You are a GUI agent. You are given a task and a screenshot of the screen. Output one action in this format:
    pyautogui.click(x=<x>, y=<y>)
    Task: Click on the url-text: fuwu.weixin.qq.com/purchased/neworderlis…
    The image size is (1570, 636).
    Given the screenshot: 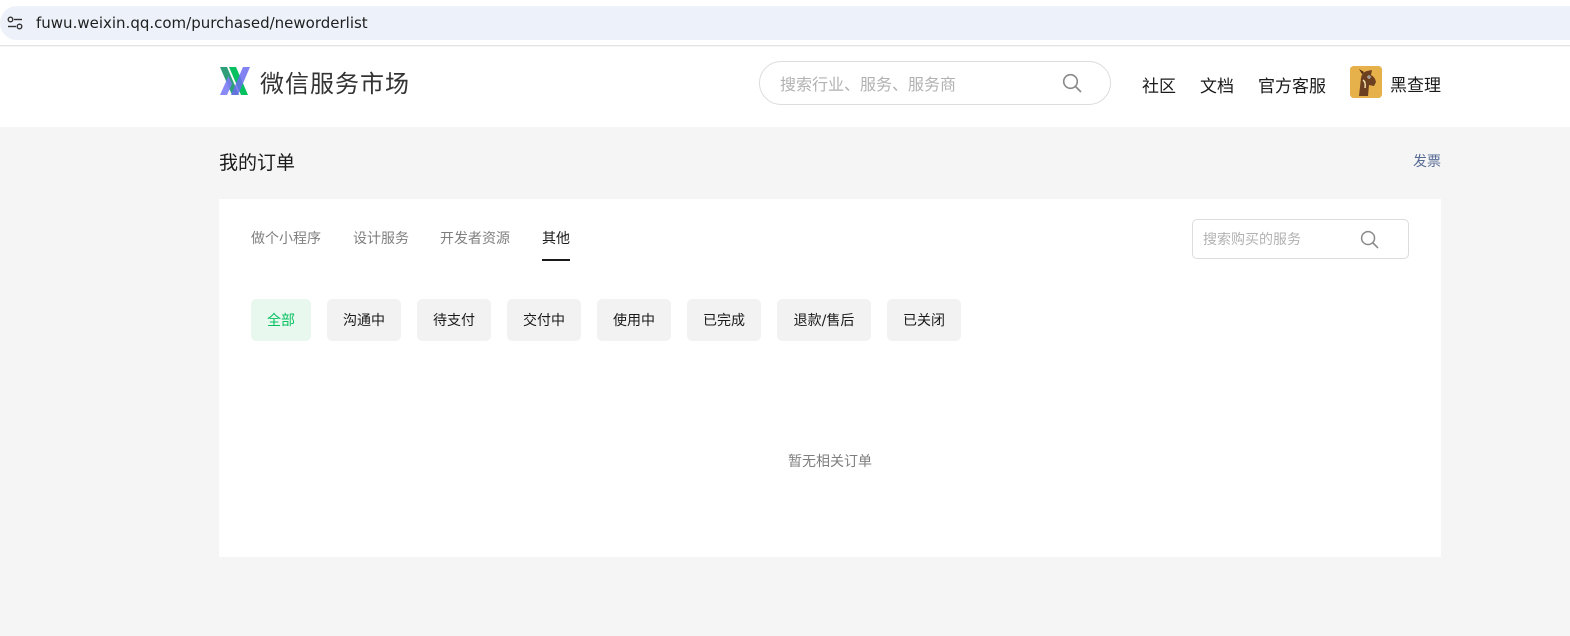 What is the action you would take?
    pyautogui.click(x=202, y=23)
    